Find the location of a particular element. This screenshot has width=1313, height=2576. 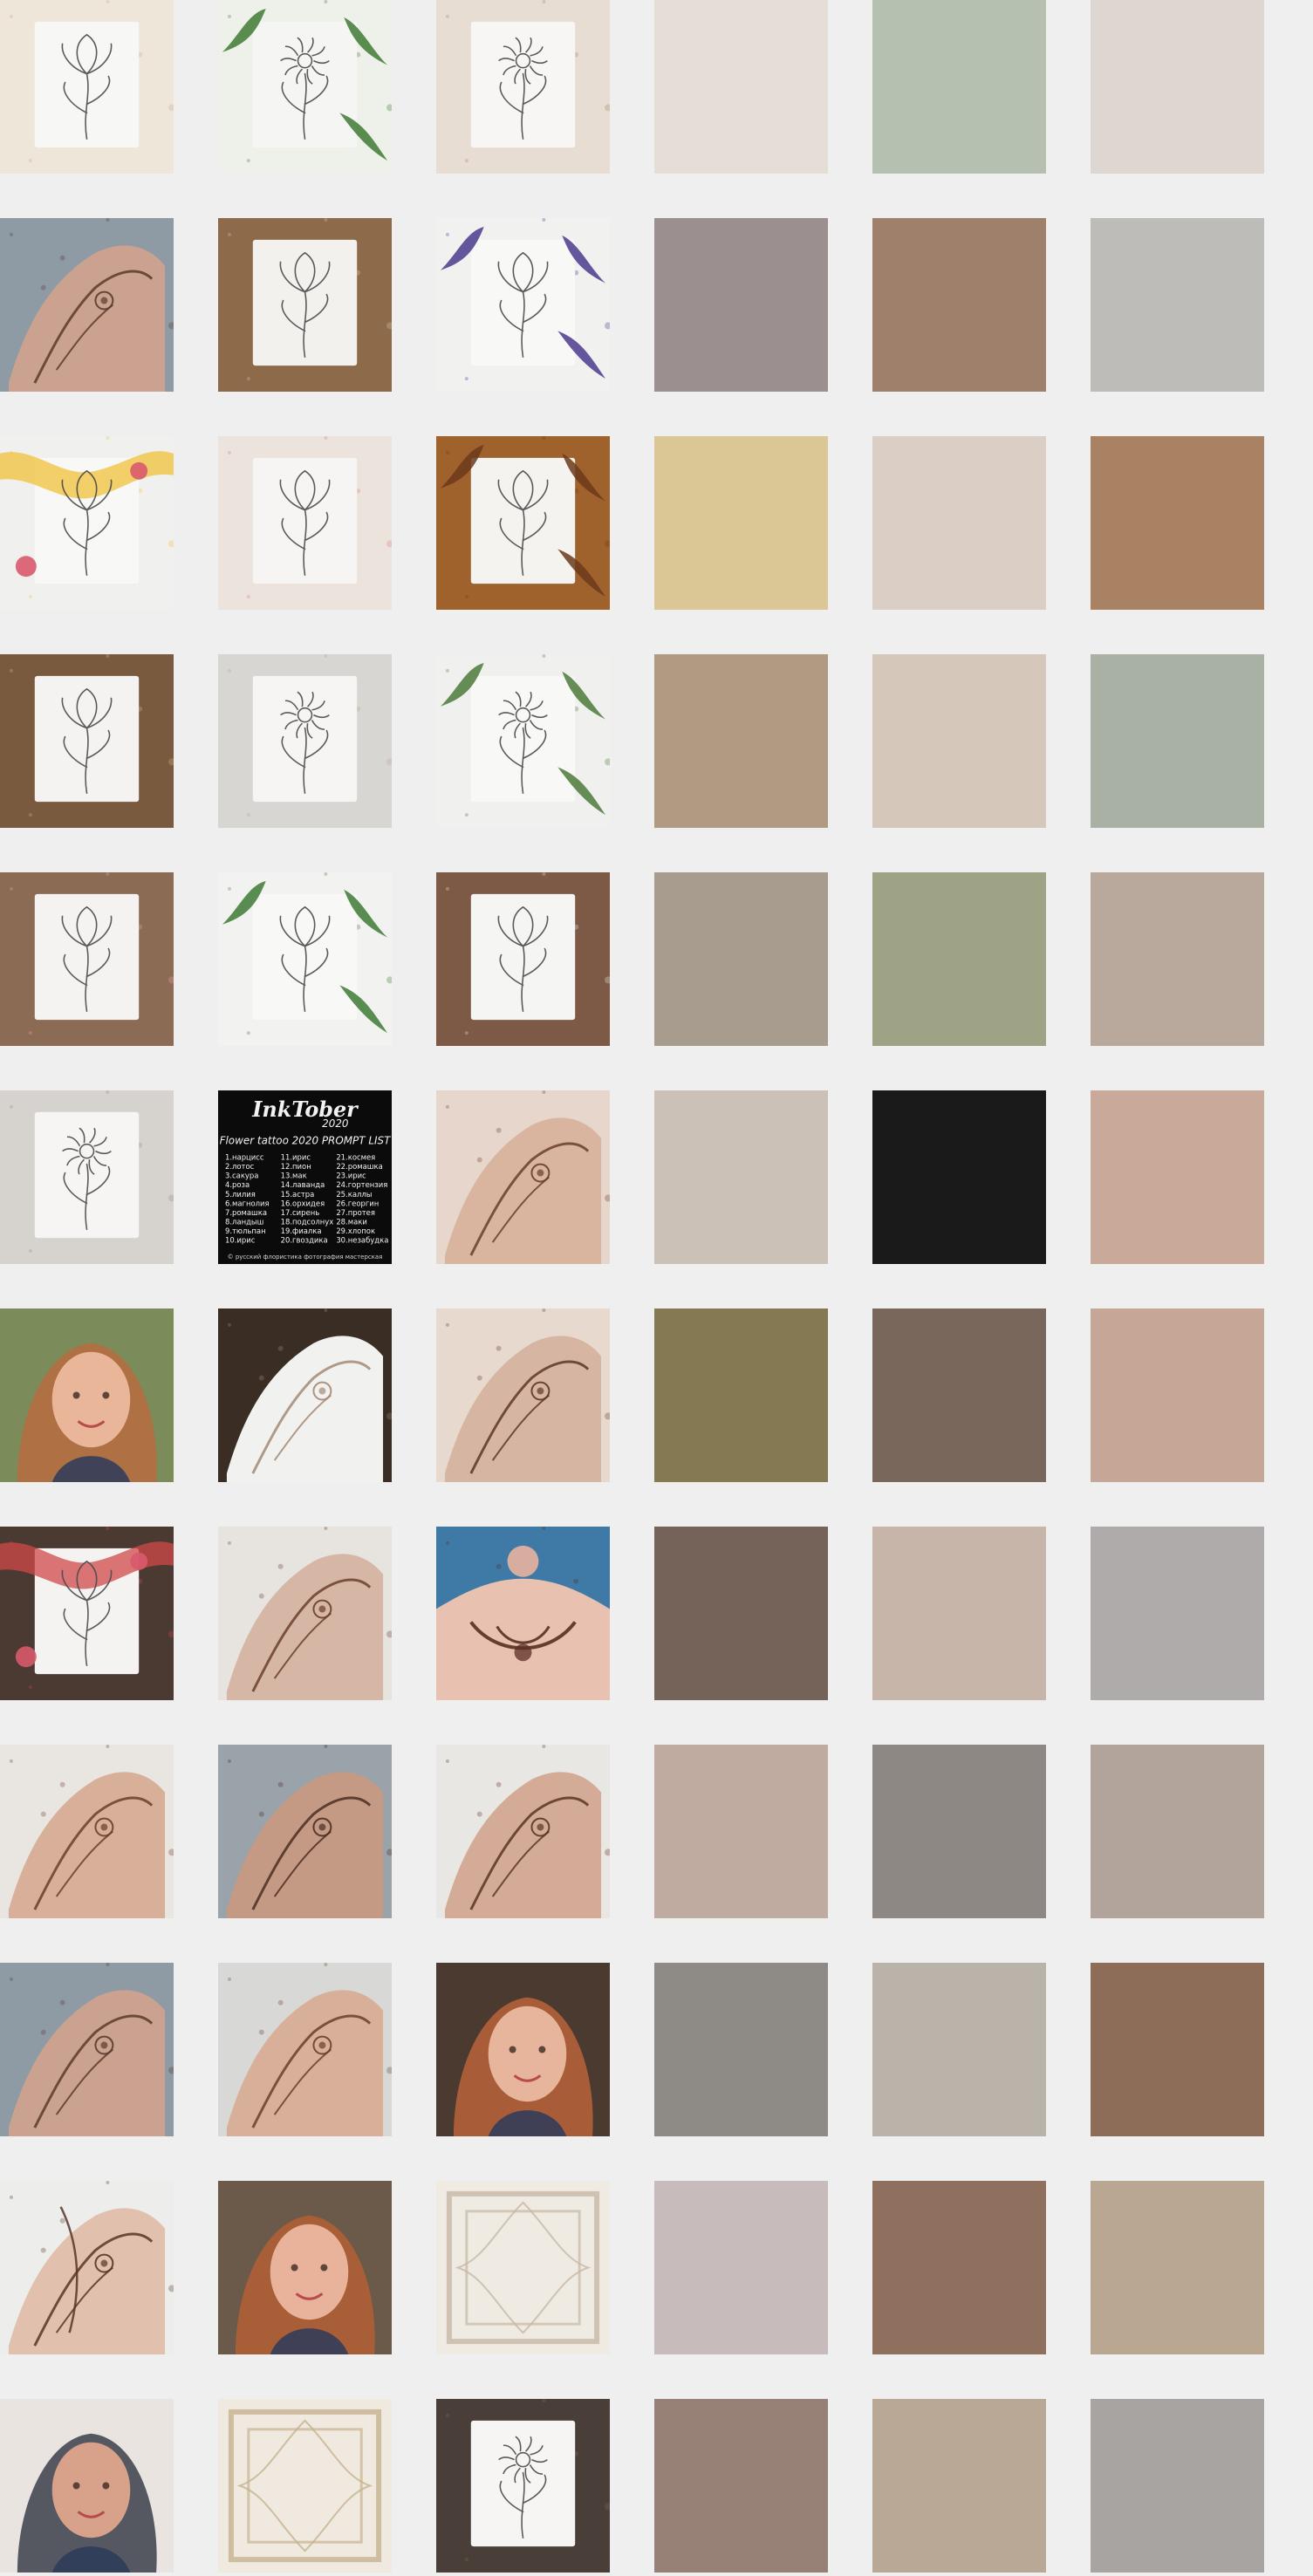

autumn-drawing-photo-image is located at coordinates (523, 523).